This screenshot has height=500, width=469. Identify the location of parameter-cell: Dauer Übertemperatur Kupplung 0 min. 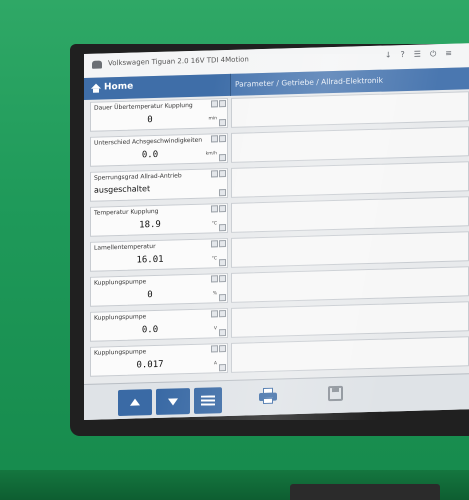
(159, 114).